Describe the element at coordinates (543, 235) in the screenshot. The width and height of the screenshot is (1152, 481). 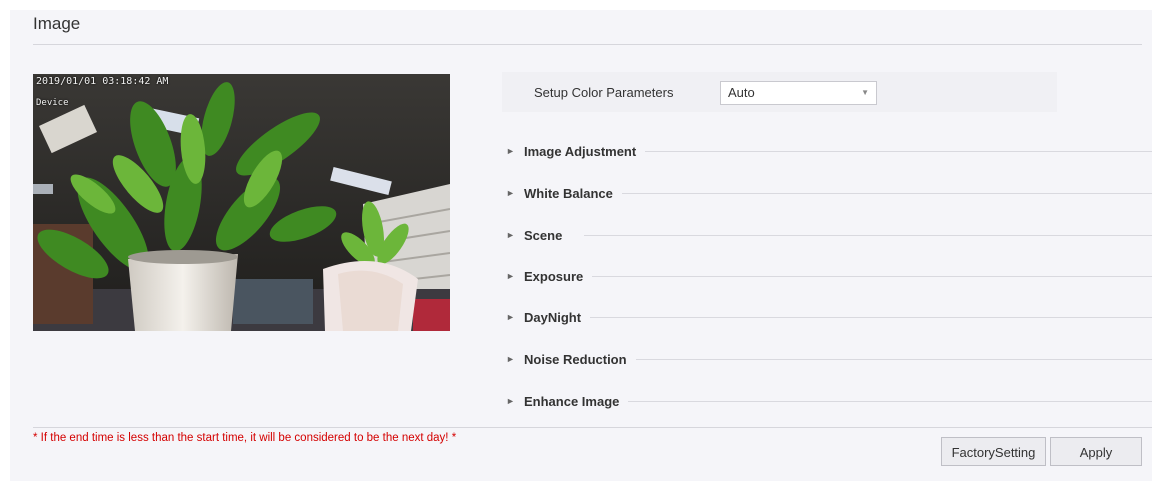
I see `section-label: Scene` at that location.